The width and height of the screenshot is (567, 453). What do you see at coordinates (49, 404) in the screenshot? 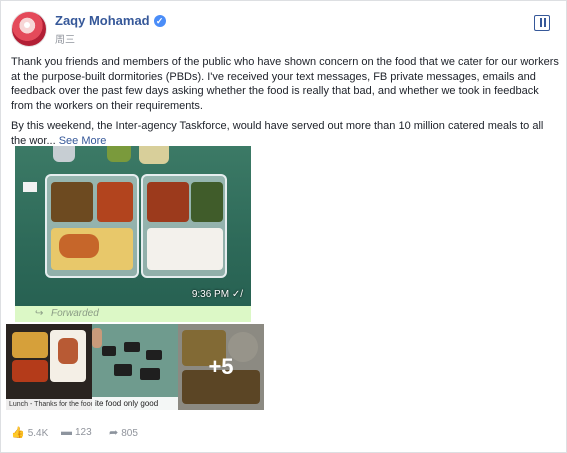
I see `thumb1-caption: Lunch - Thanks for the food` at bounding box center [49, 404].